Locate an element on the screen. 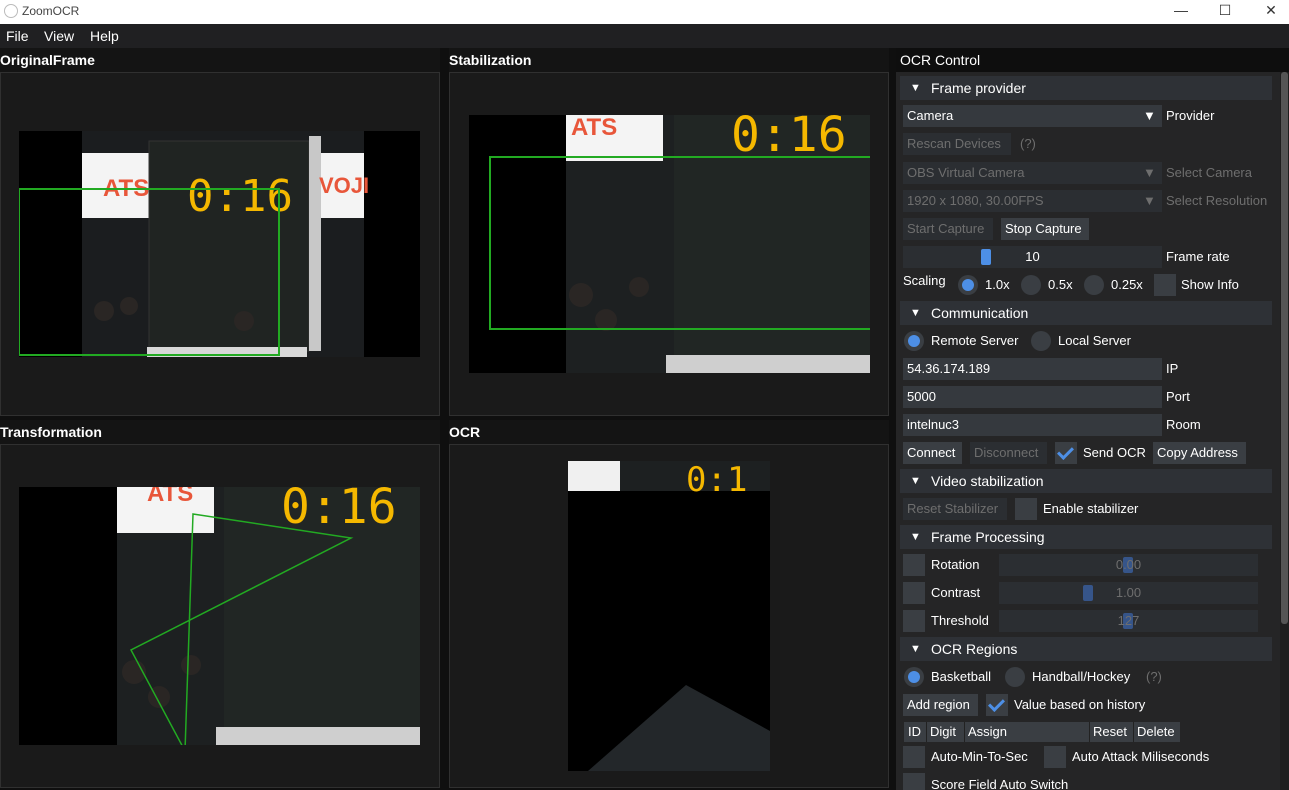  frame-rate-slider: 10 is located at coordinates (1032, 257).